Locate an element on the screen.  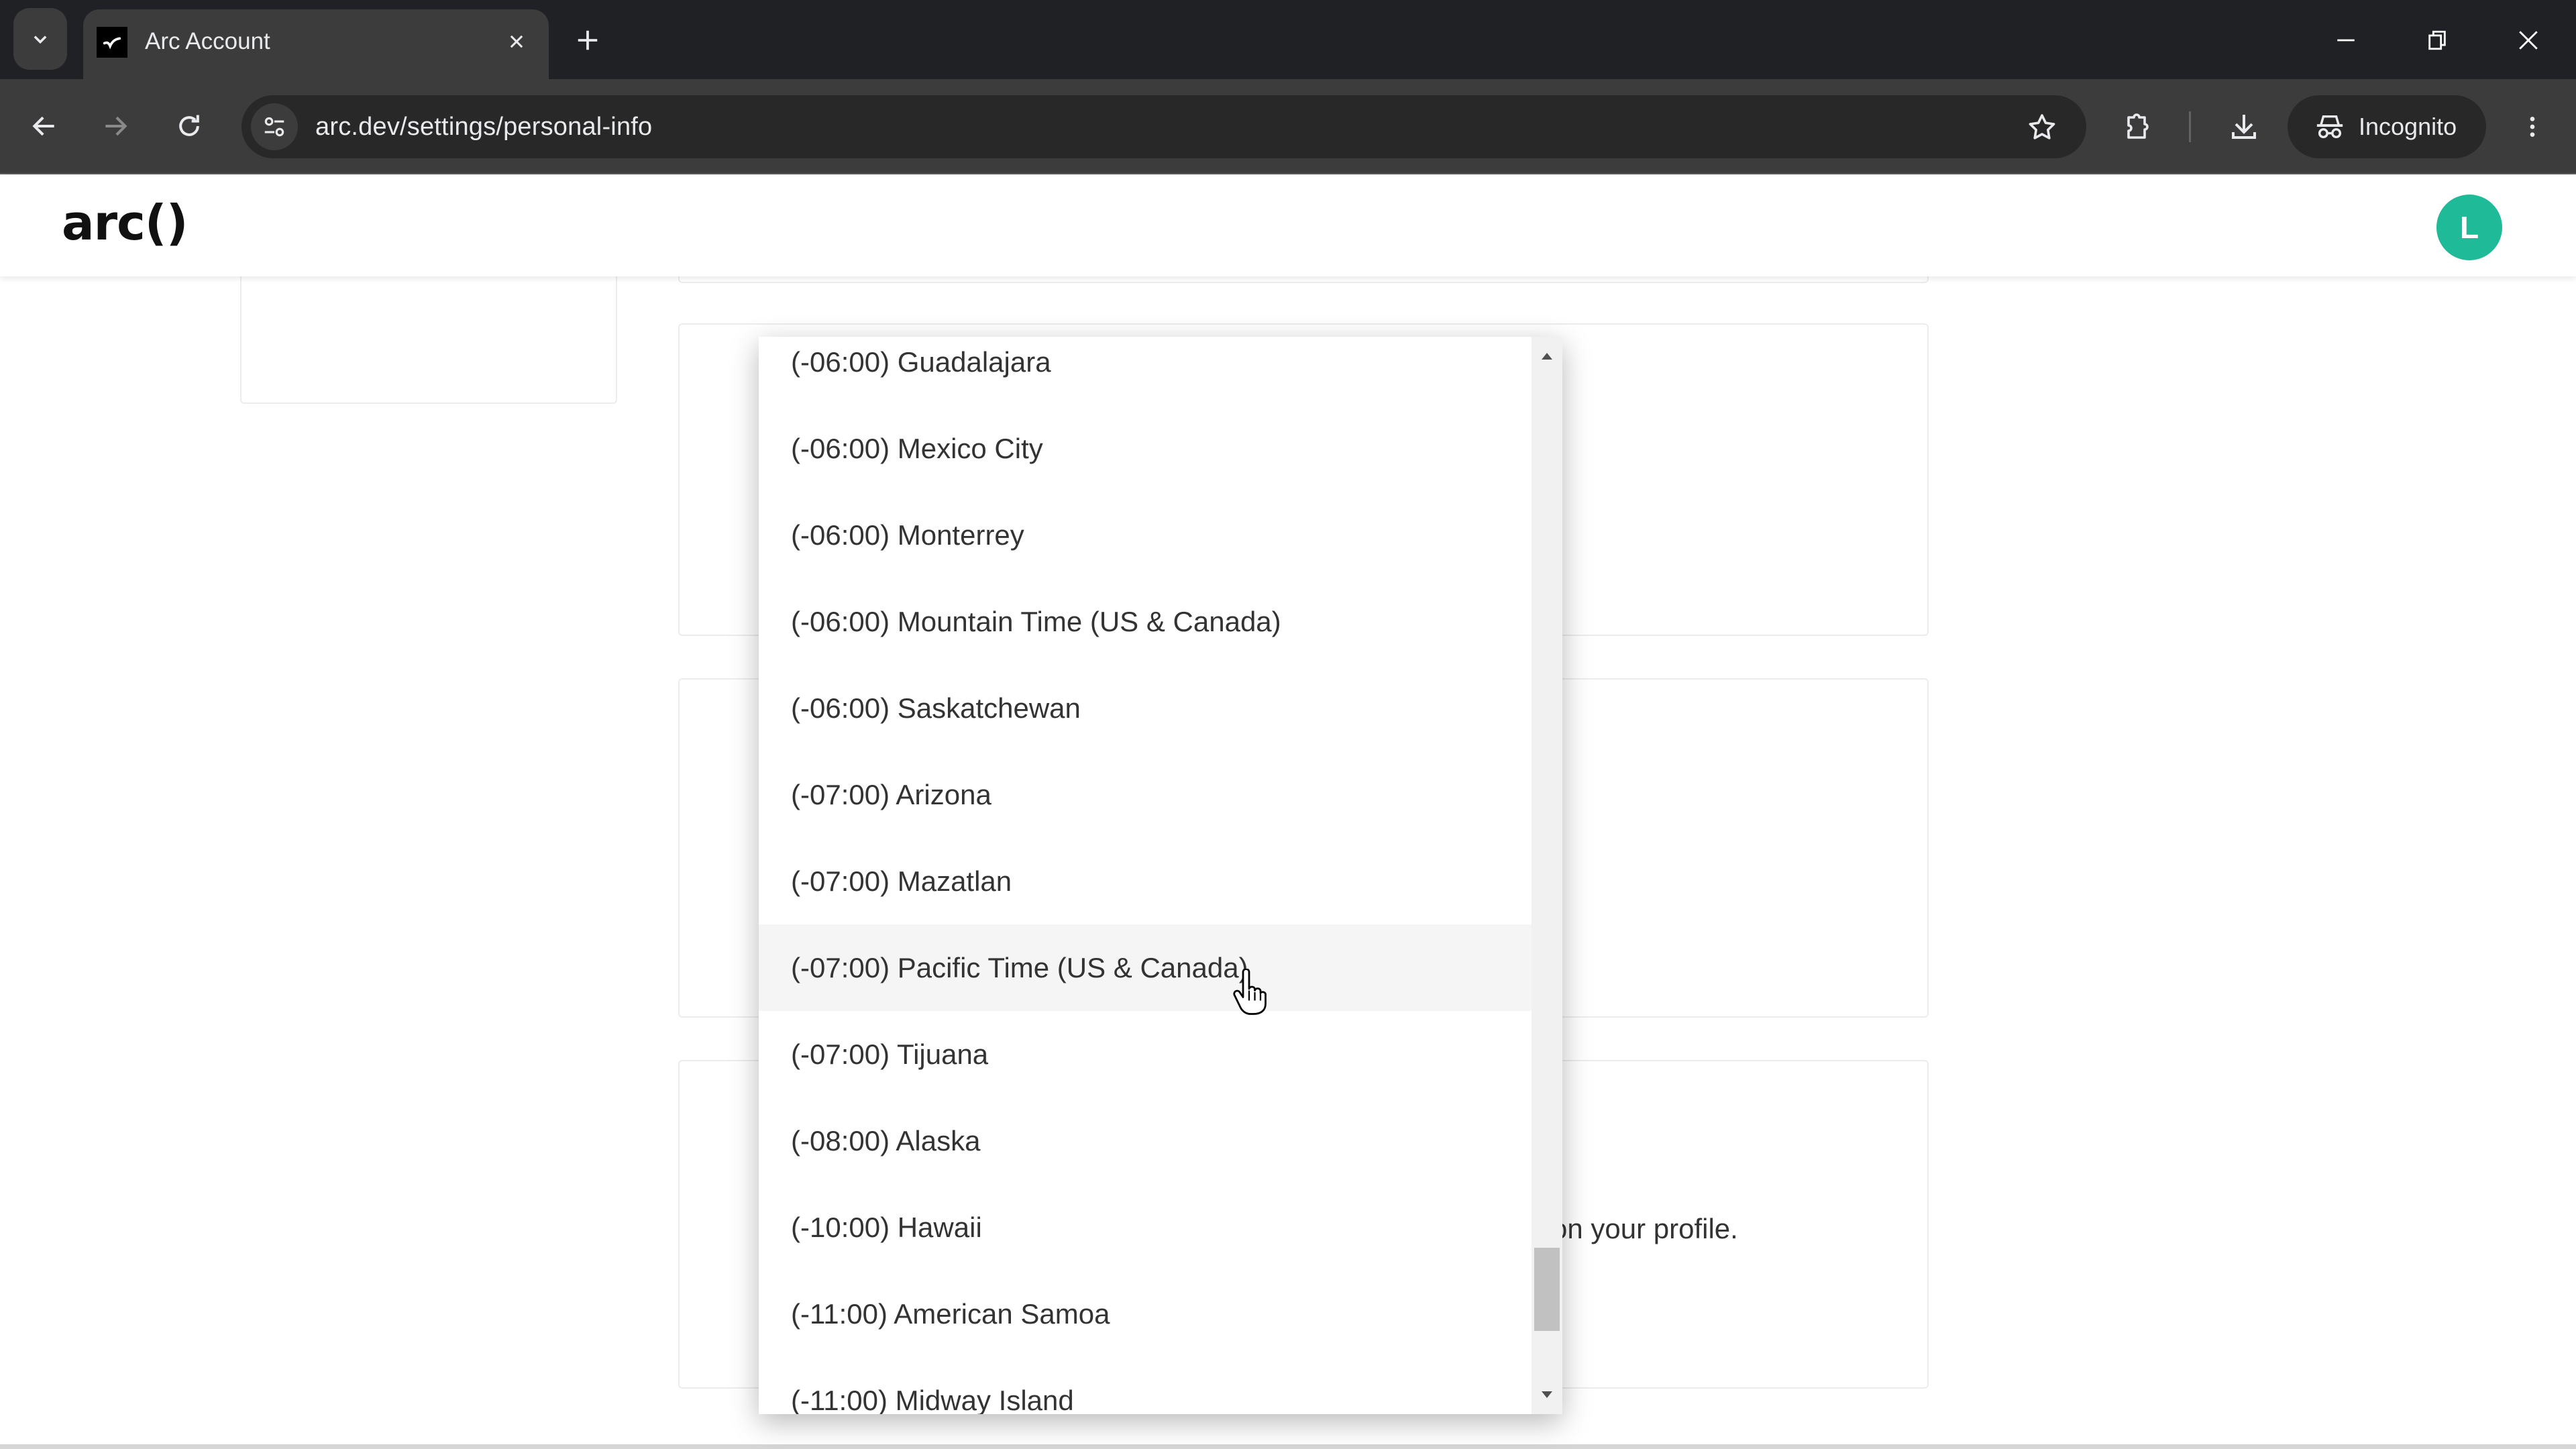
incognito-label: Incognito is located at coordinates (2408, 126).